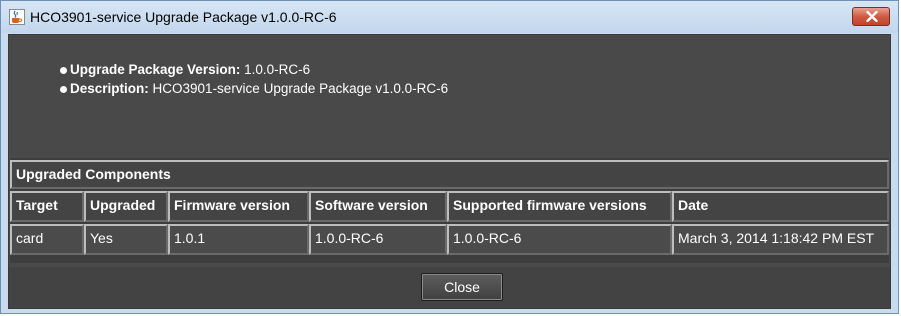 The height and width of the screenshot is (316, 901). Describe the element at coordinates (109, 88) in the screenshot. I see `description-label: Description:` at that location.